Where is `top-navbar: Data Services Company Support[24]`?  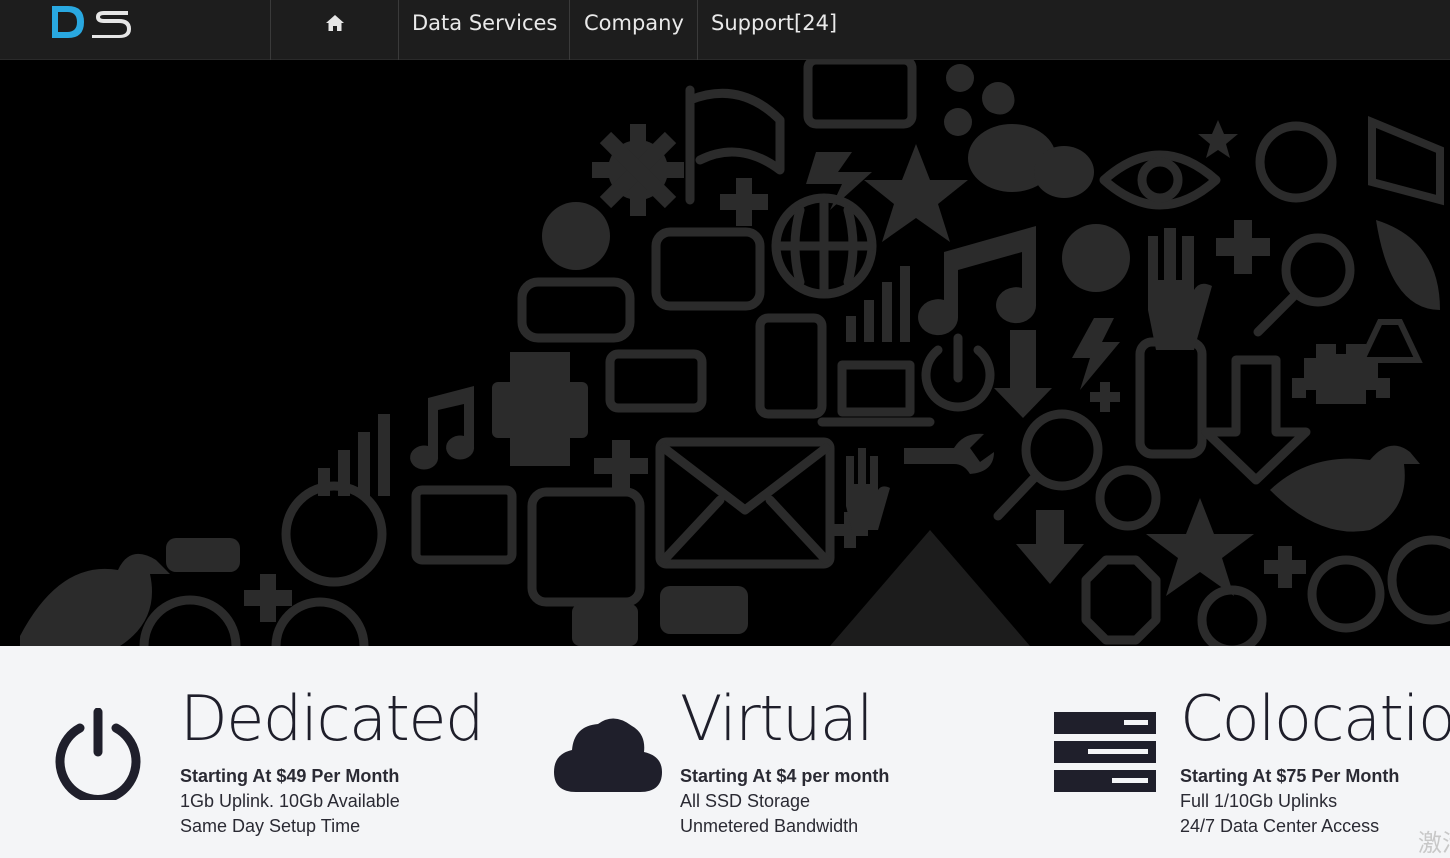 top-navbar: Data Services Company Support[24] is located at coordinates (725, 30).